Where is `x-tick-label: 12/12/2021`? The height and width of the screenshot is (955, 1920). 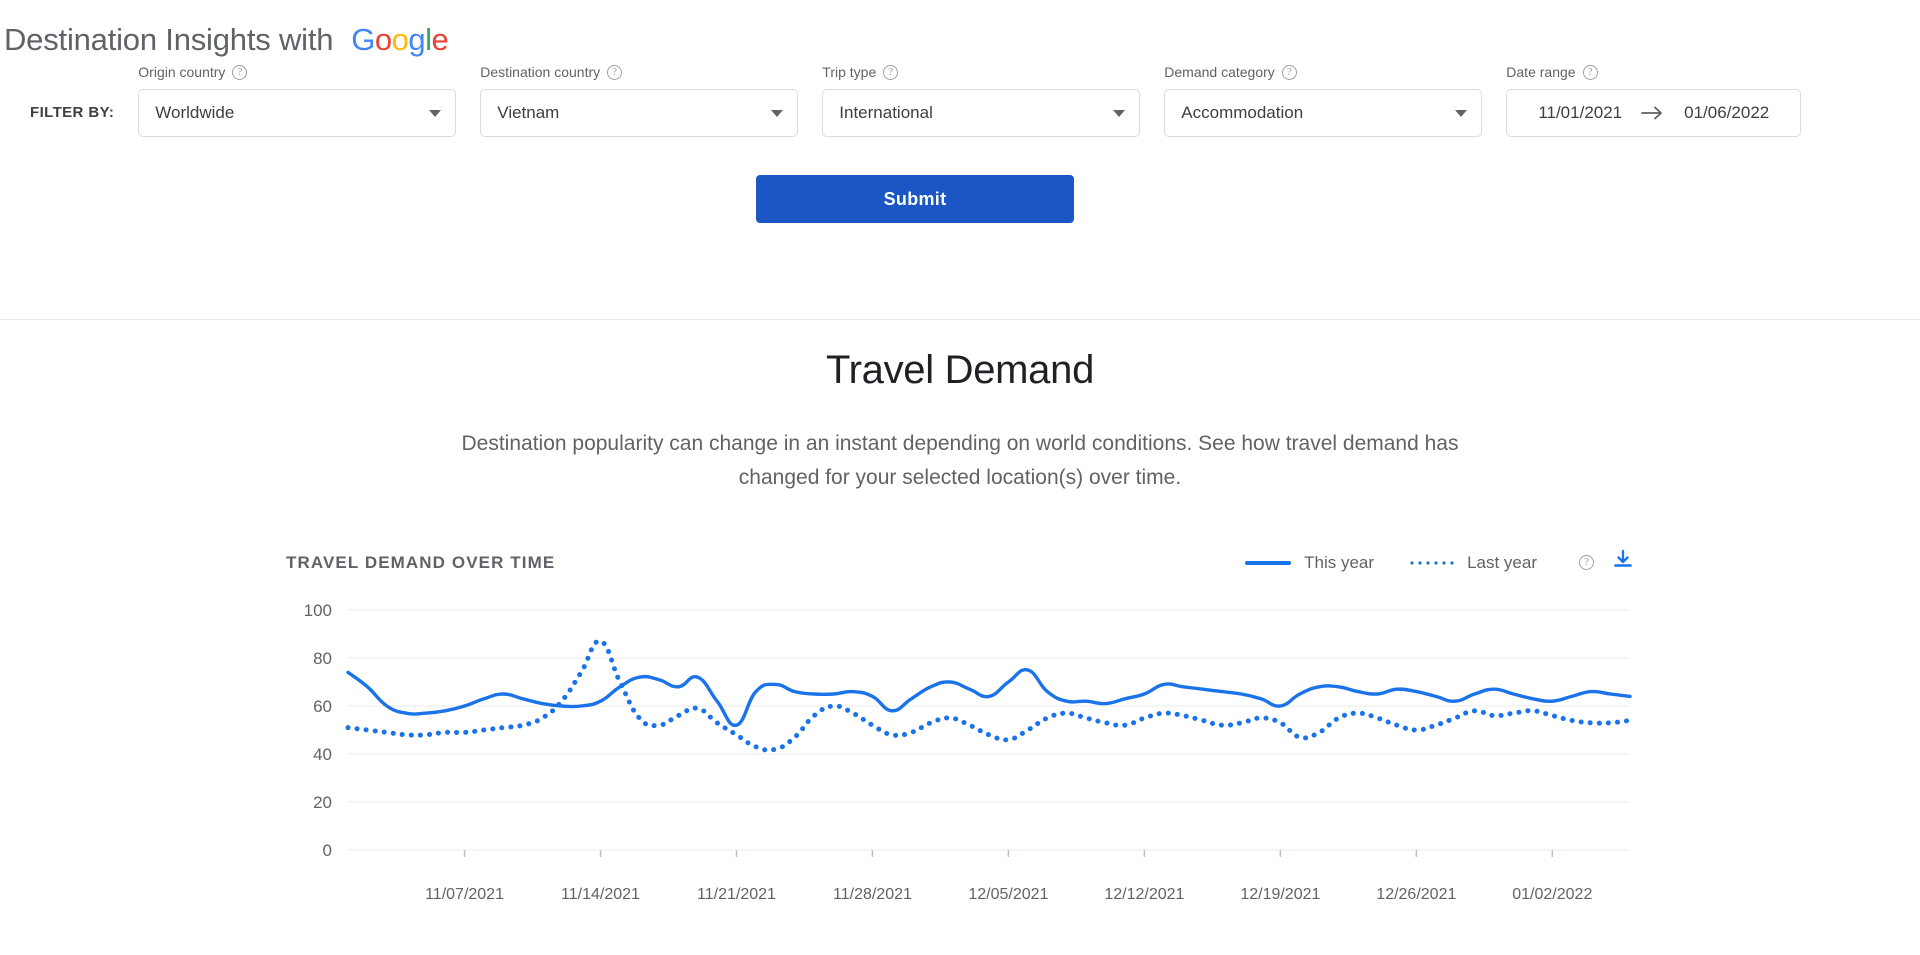 x-tick-label: 12/12/2021 is located at coordinates (1144, 895).